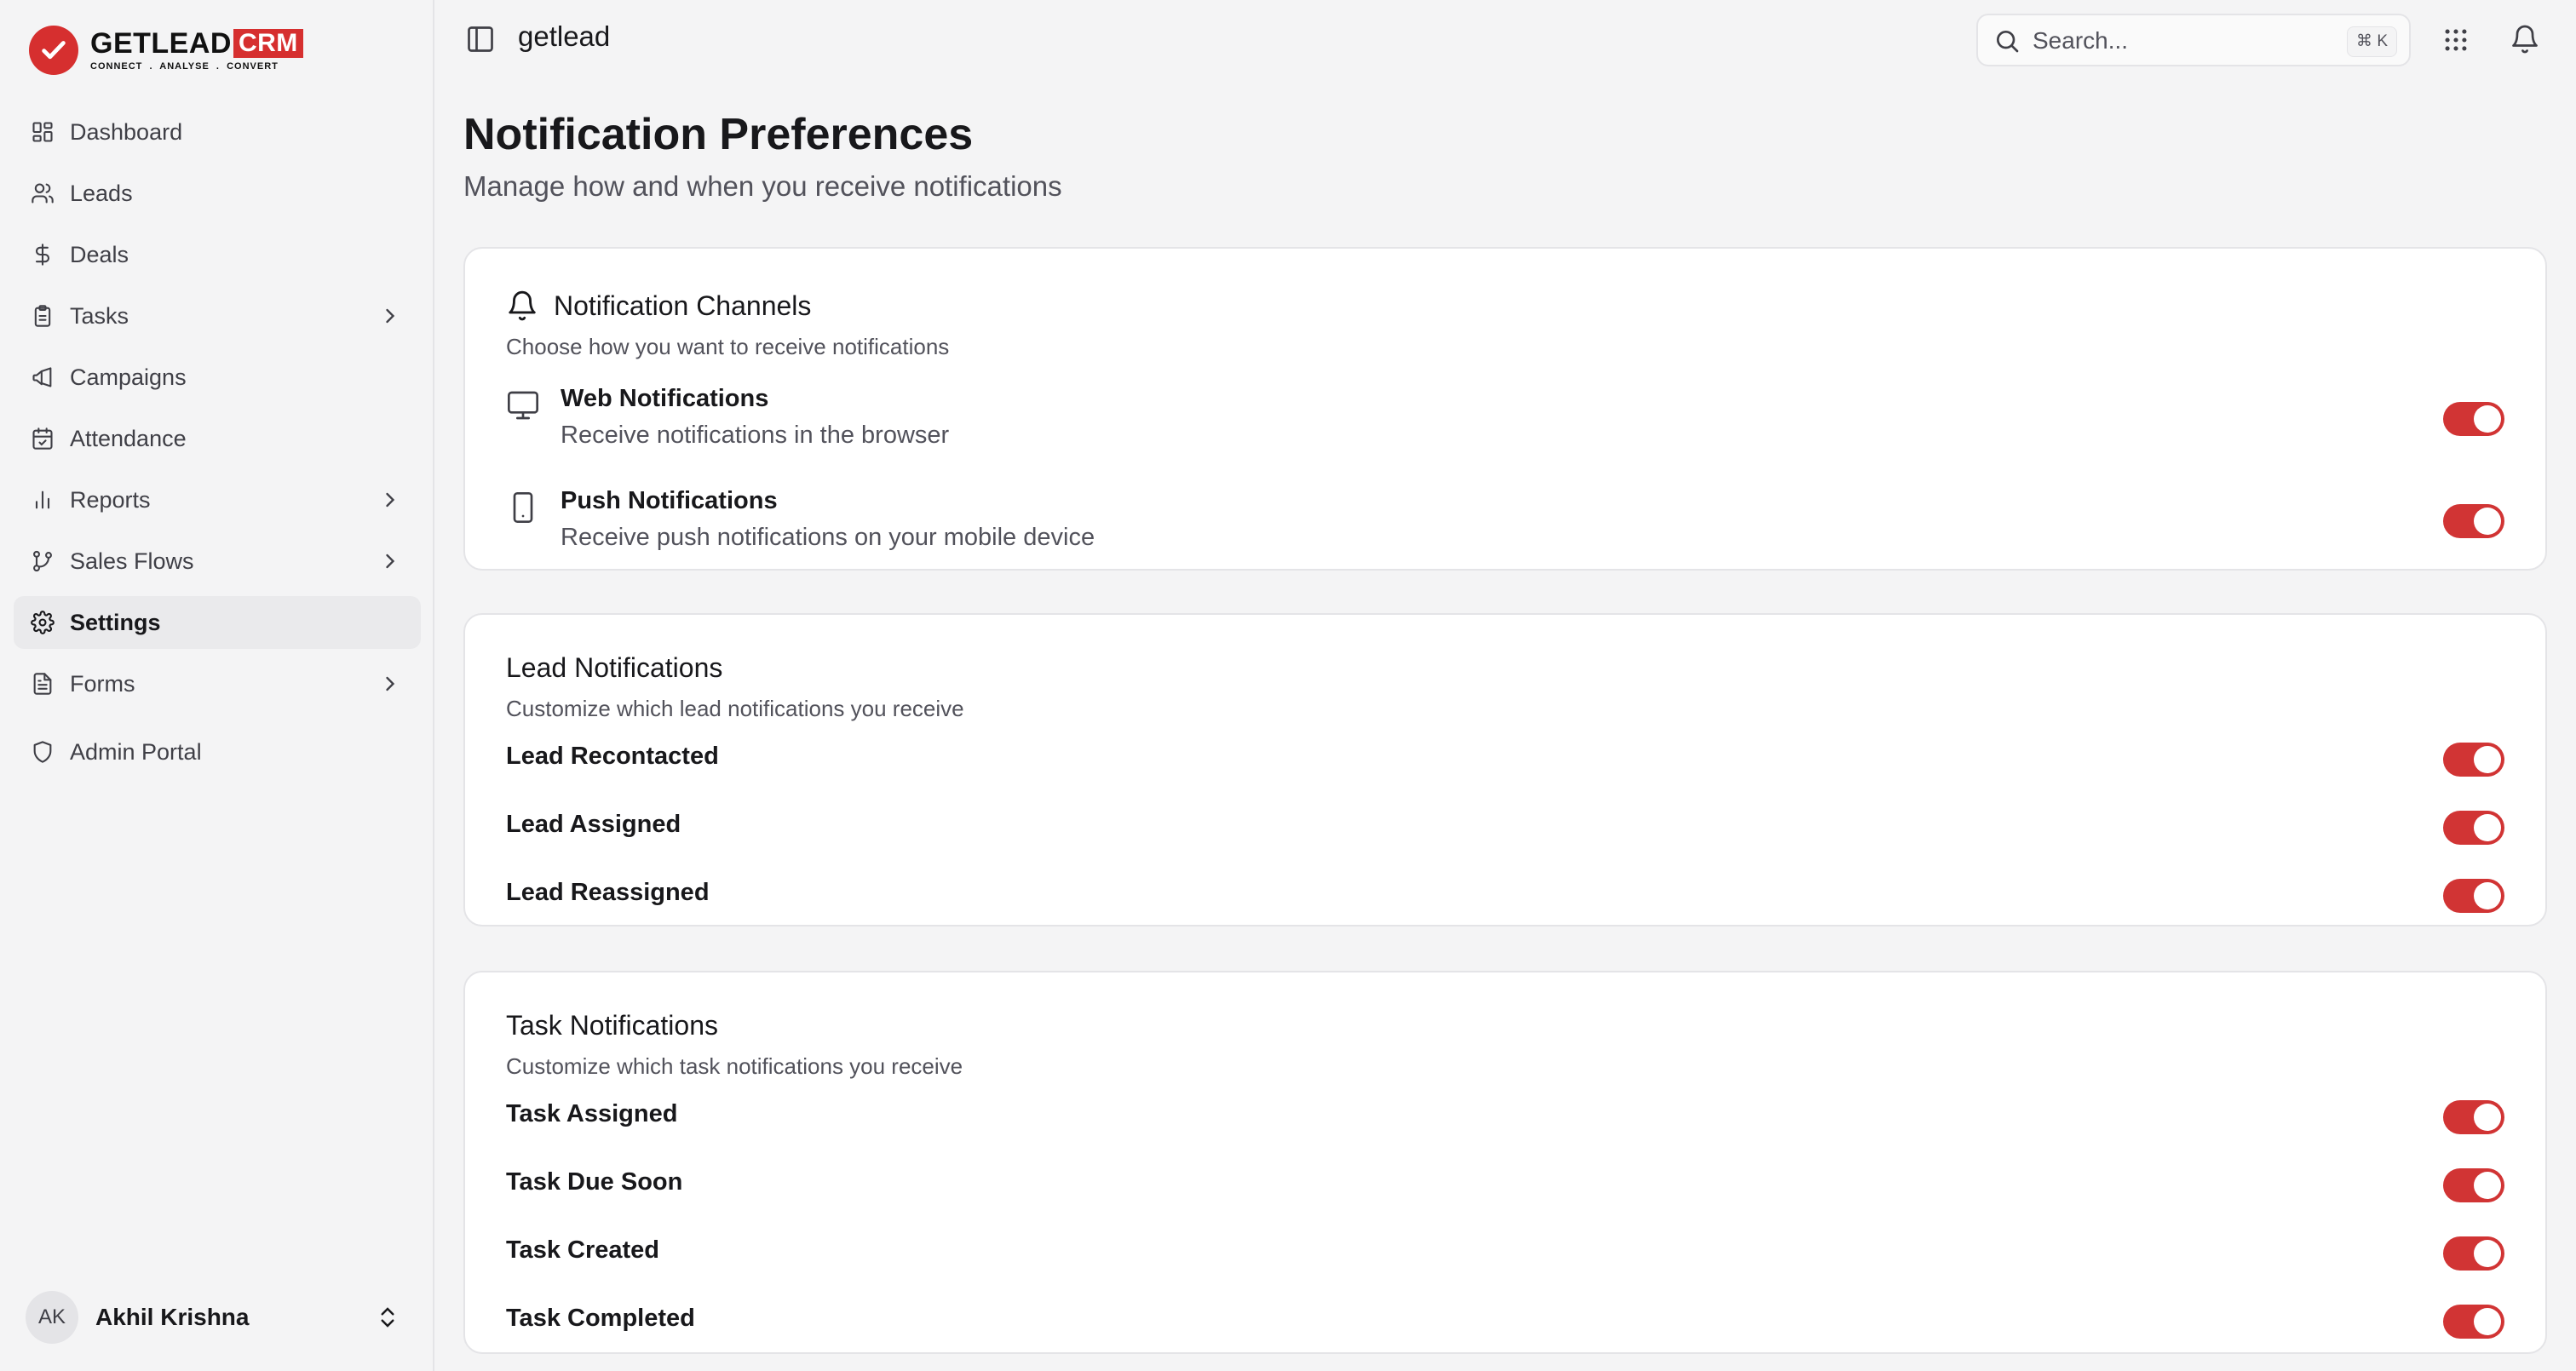 Image resolution: width=2576 pixels, height=1371 pixels. What do you see at coordinates (43, 622) in the screenshot?
I see `gear-icon` at bounding box center [43, 622].